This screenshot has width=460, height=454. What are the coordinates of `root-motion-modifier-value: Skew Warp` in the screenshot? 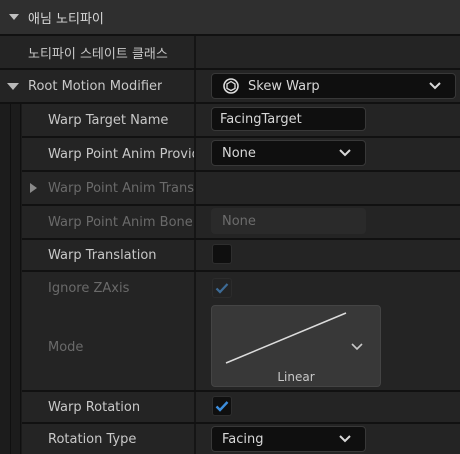 It's located at (284, 86).